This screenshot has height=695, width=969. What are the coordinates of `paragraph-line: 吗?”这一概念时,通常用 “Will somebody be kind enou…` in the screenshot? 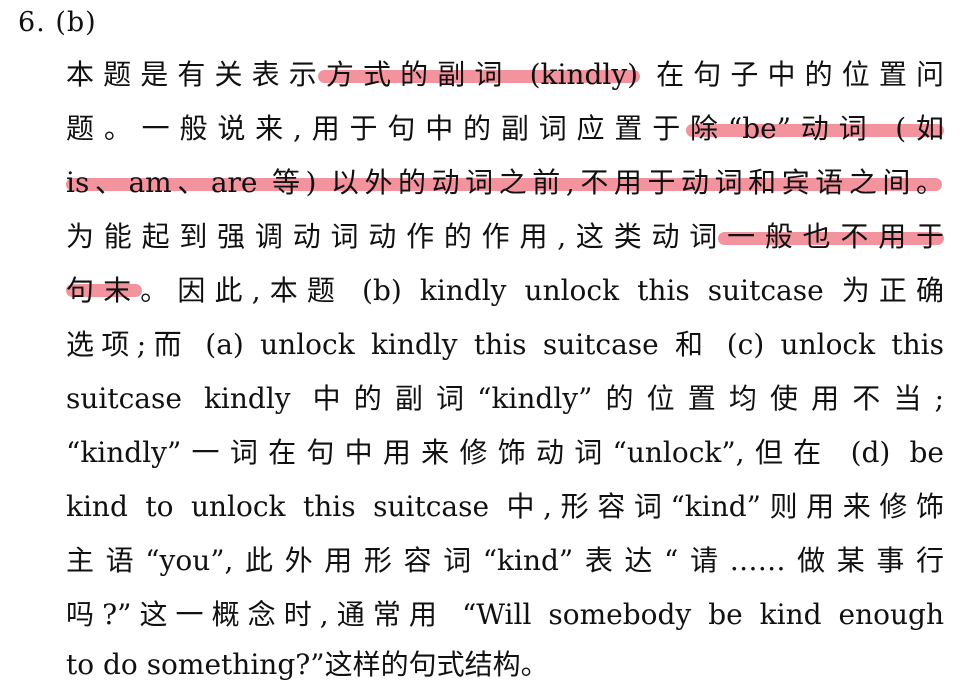 It's located at (505, 614).